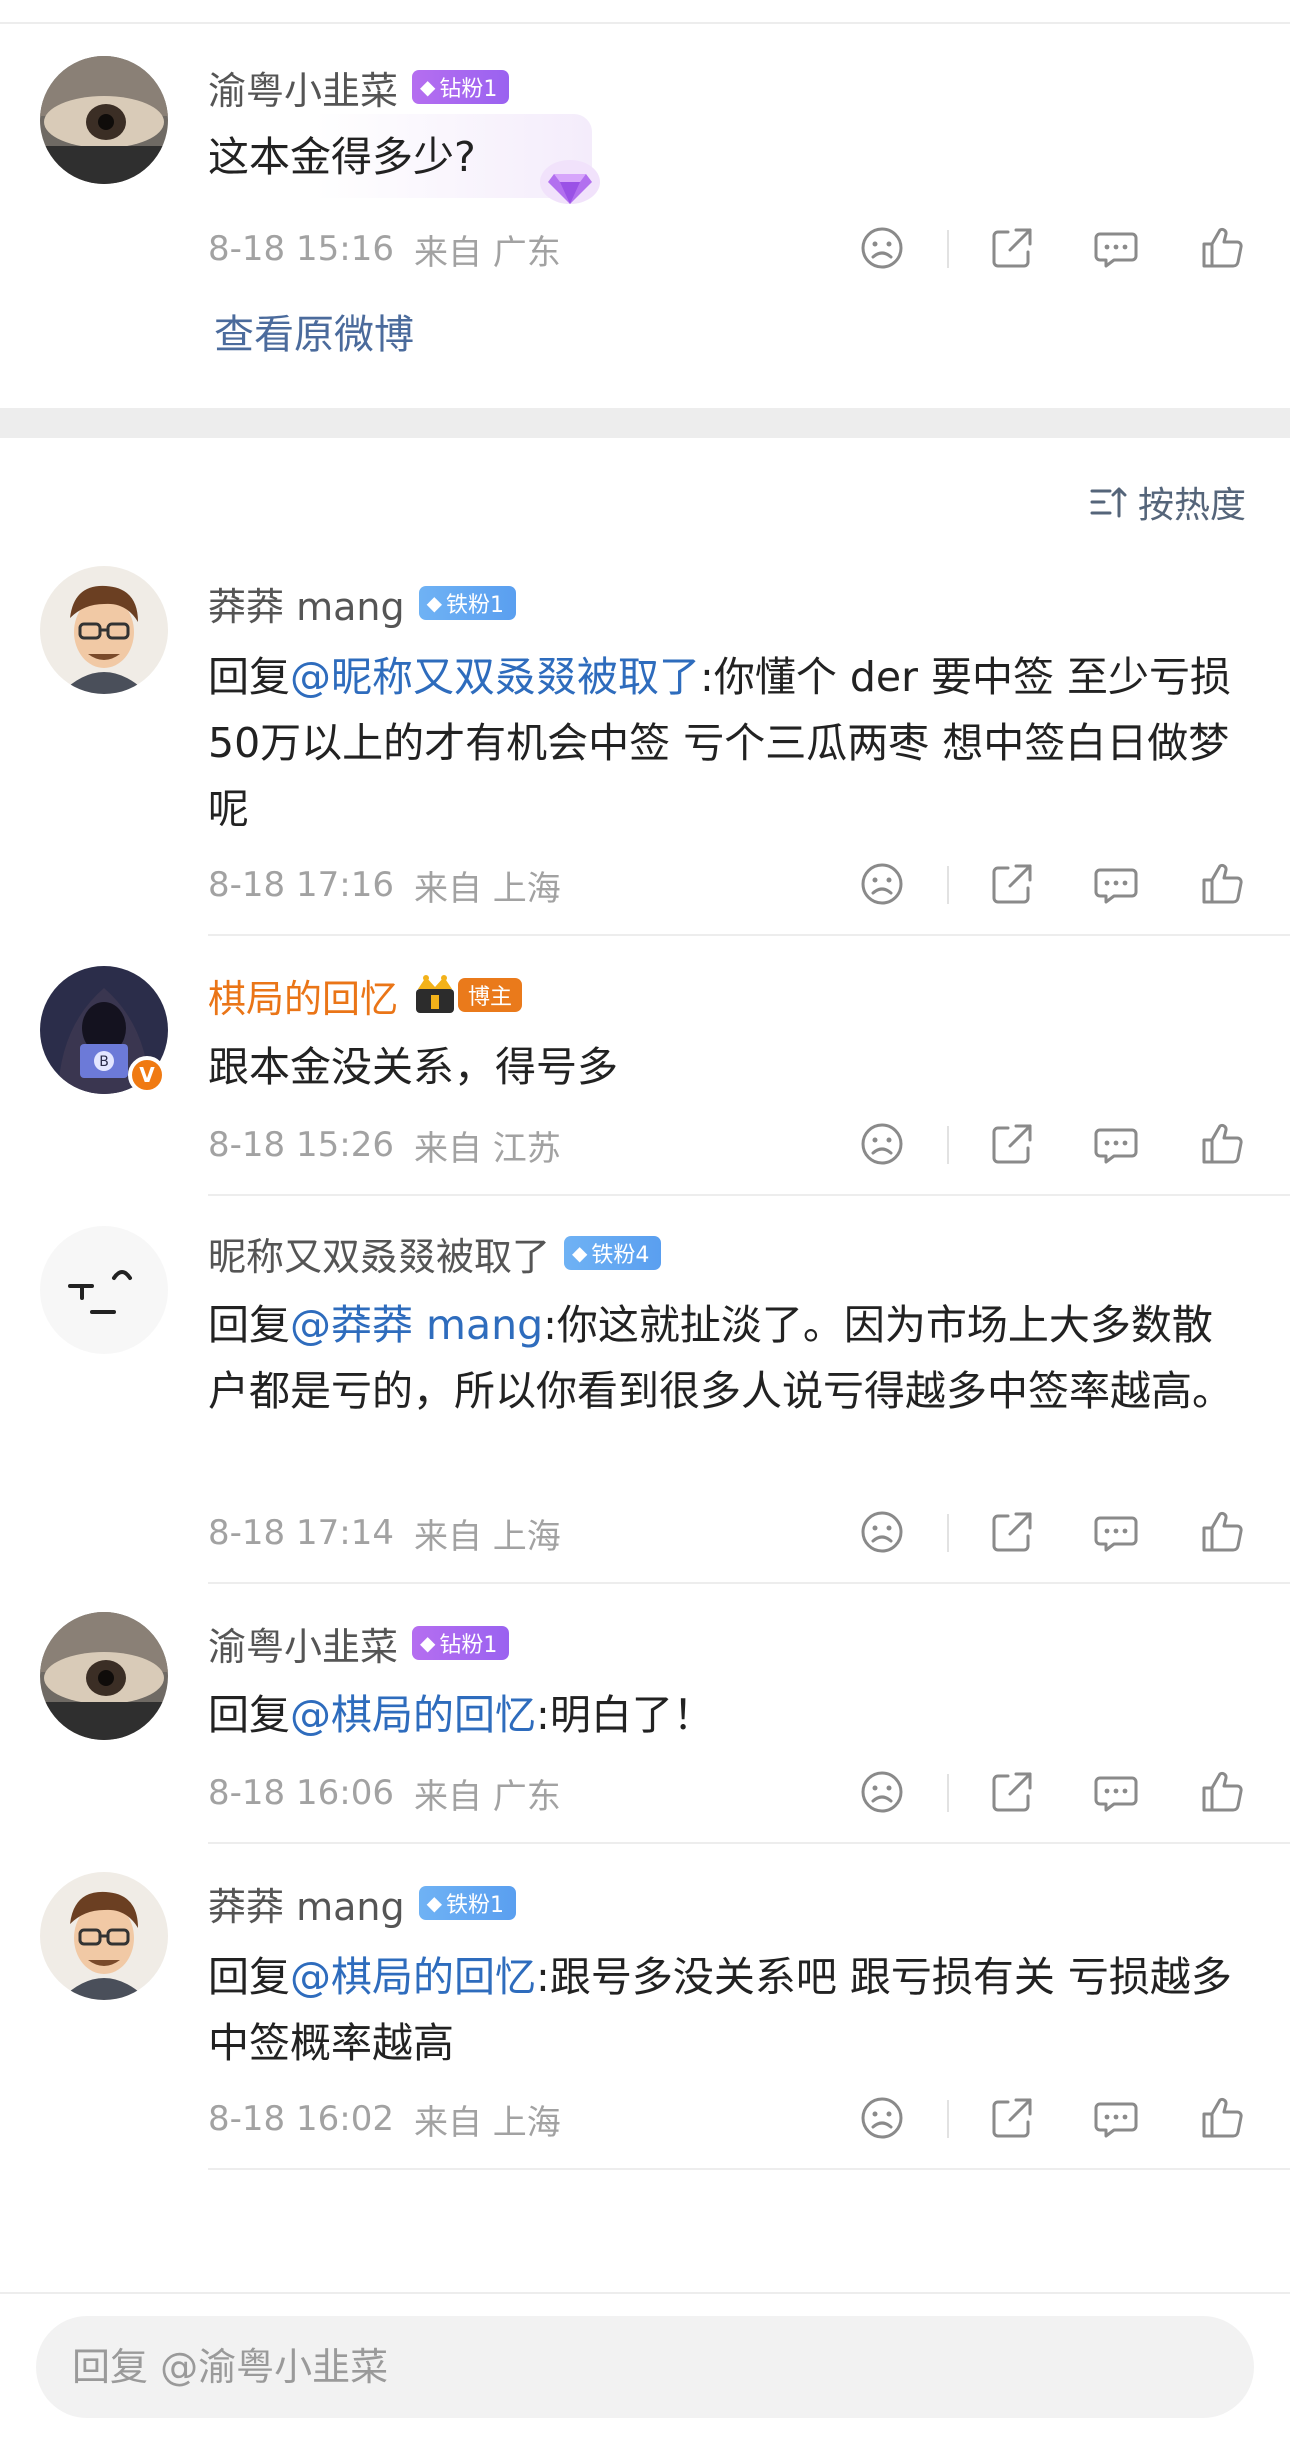  I want to click on verified-badge-icon: V, so click(147, 1075).